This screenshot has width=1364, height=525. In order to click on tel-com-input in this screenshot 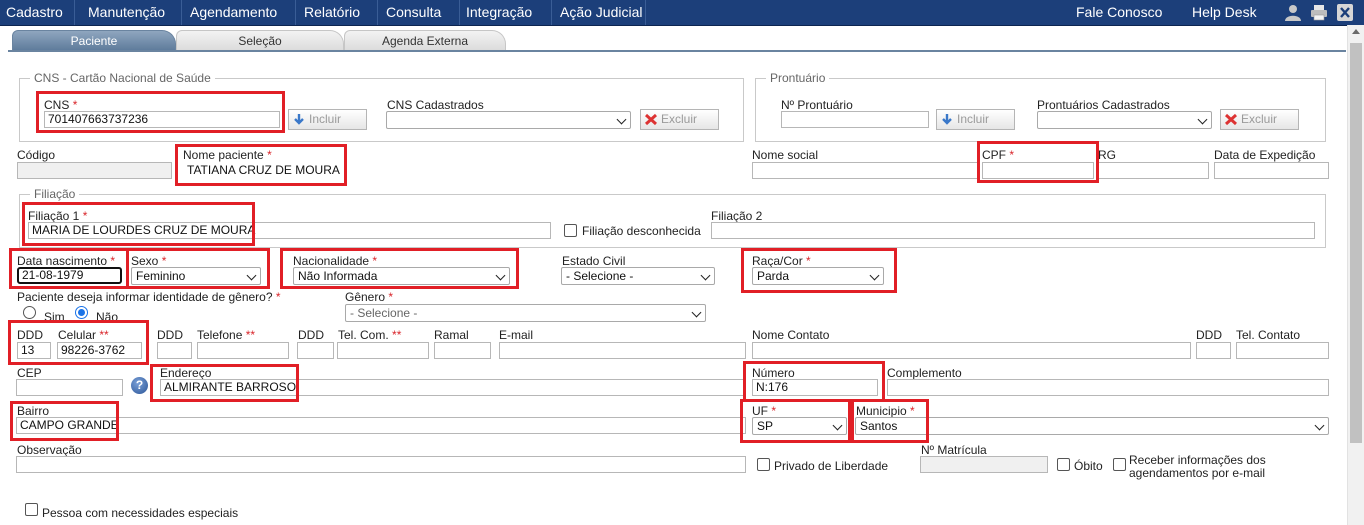, I will do `click(383, 350)`.